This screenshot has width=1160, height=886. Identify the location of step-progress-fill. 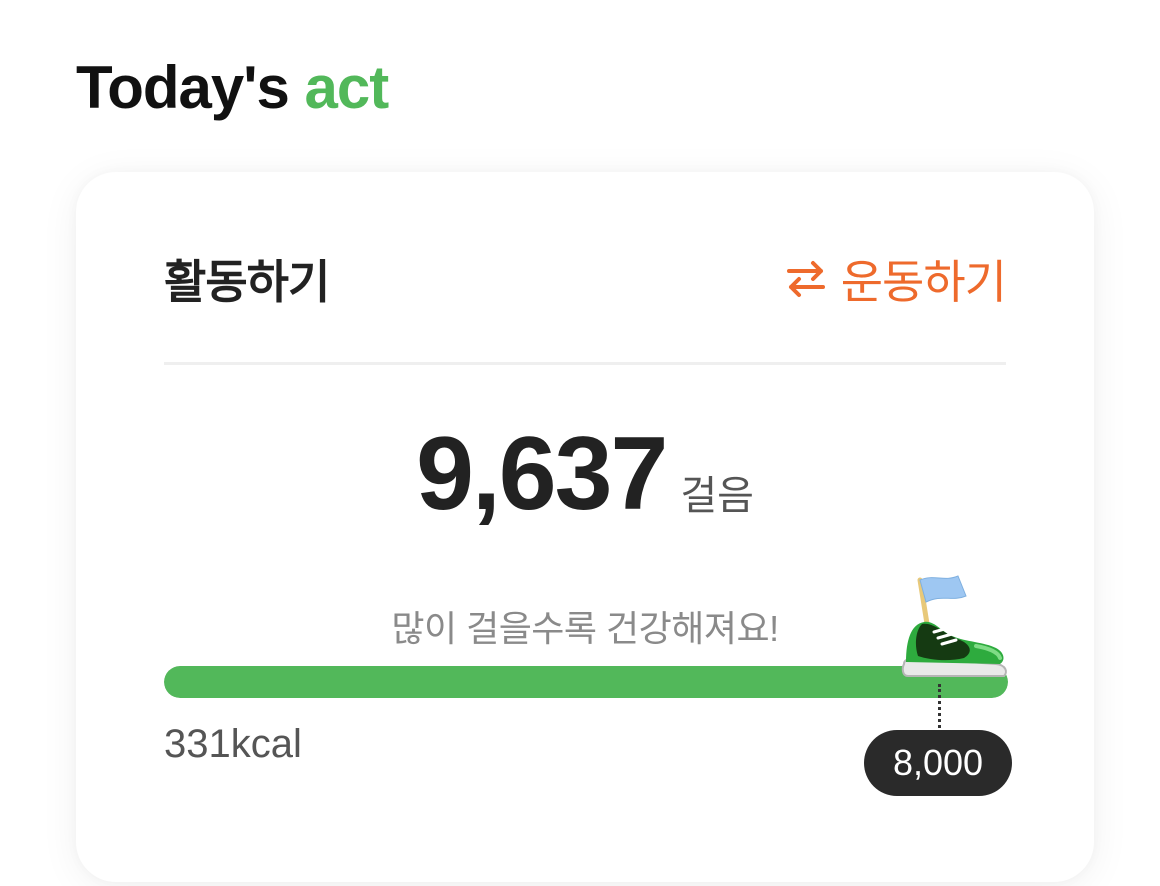
(586, 682).